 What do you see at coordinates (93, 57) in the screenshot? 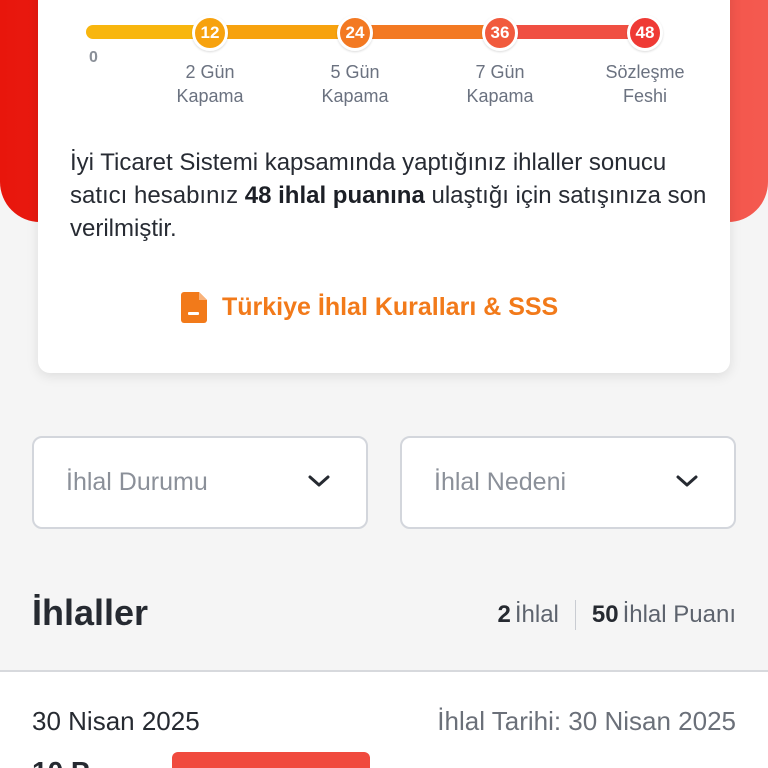
I see `progress-start-label: 0` at bounding box center [93, 57].